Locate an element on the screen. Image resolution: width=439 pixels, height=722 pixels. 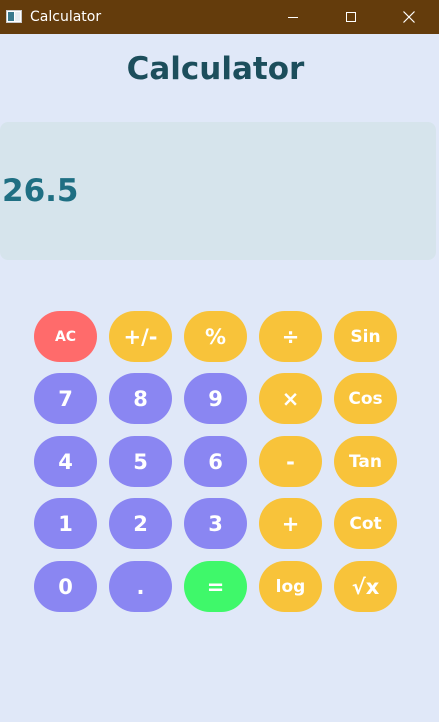
digit-9-button: 9 is located at coordinates (215, 398).